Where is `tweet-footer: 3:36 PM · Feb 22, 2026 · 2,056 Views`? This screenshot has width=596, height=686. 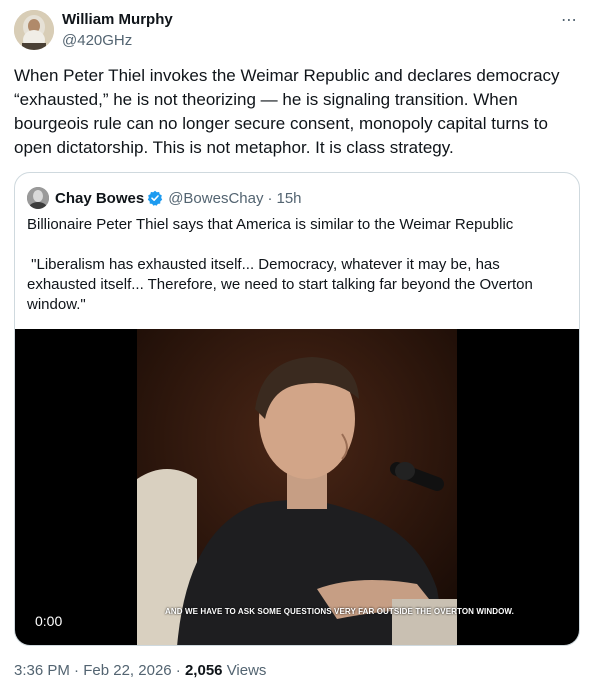 tweet-footer: 3:36 PM · Feb 22, 2026 · 2,056 Views is located at coordinates (140, 670).